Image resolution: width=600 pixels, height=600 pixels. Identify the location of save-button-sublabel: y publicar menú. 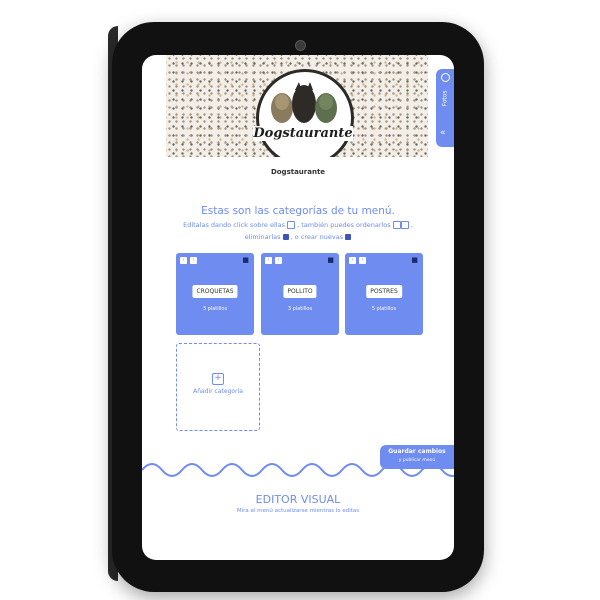
(417, 460).